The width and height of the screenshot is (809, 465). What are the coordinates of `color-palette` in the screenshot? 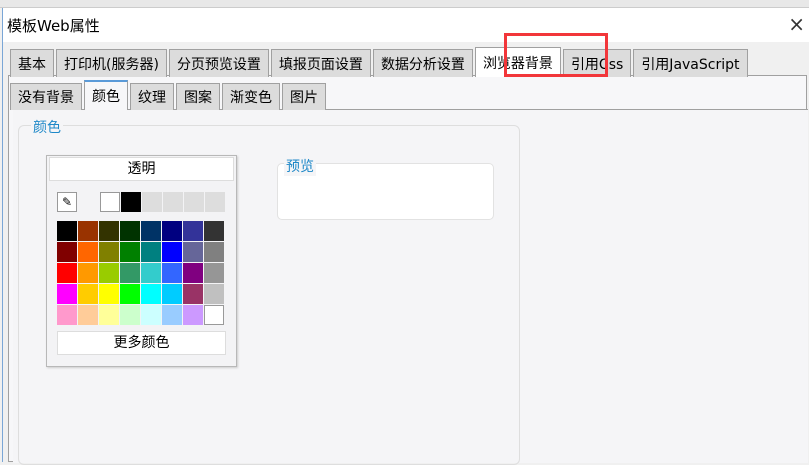 It's located at (140, 273).